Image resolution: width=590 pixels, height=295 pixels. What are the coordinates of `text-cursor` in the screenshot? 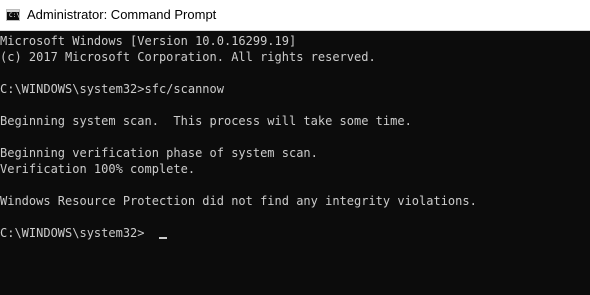 It's located at (163, 238).